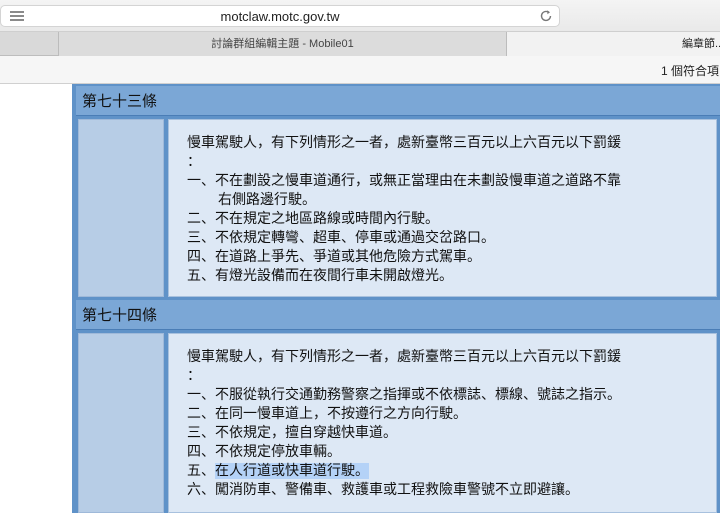  What do you see at coordinates (320, 276) in the screenshot?
I see `article-73-line: 五、有燈光設備而在夜間行車未開啟燈光。` at bounding box center [320, 276].